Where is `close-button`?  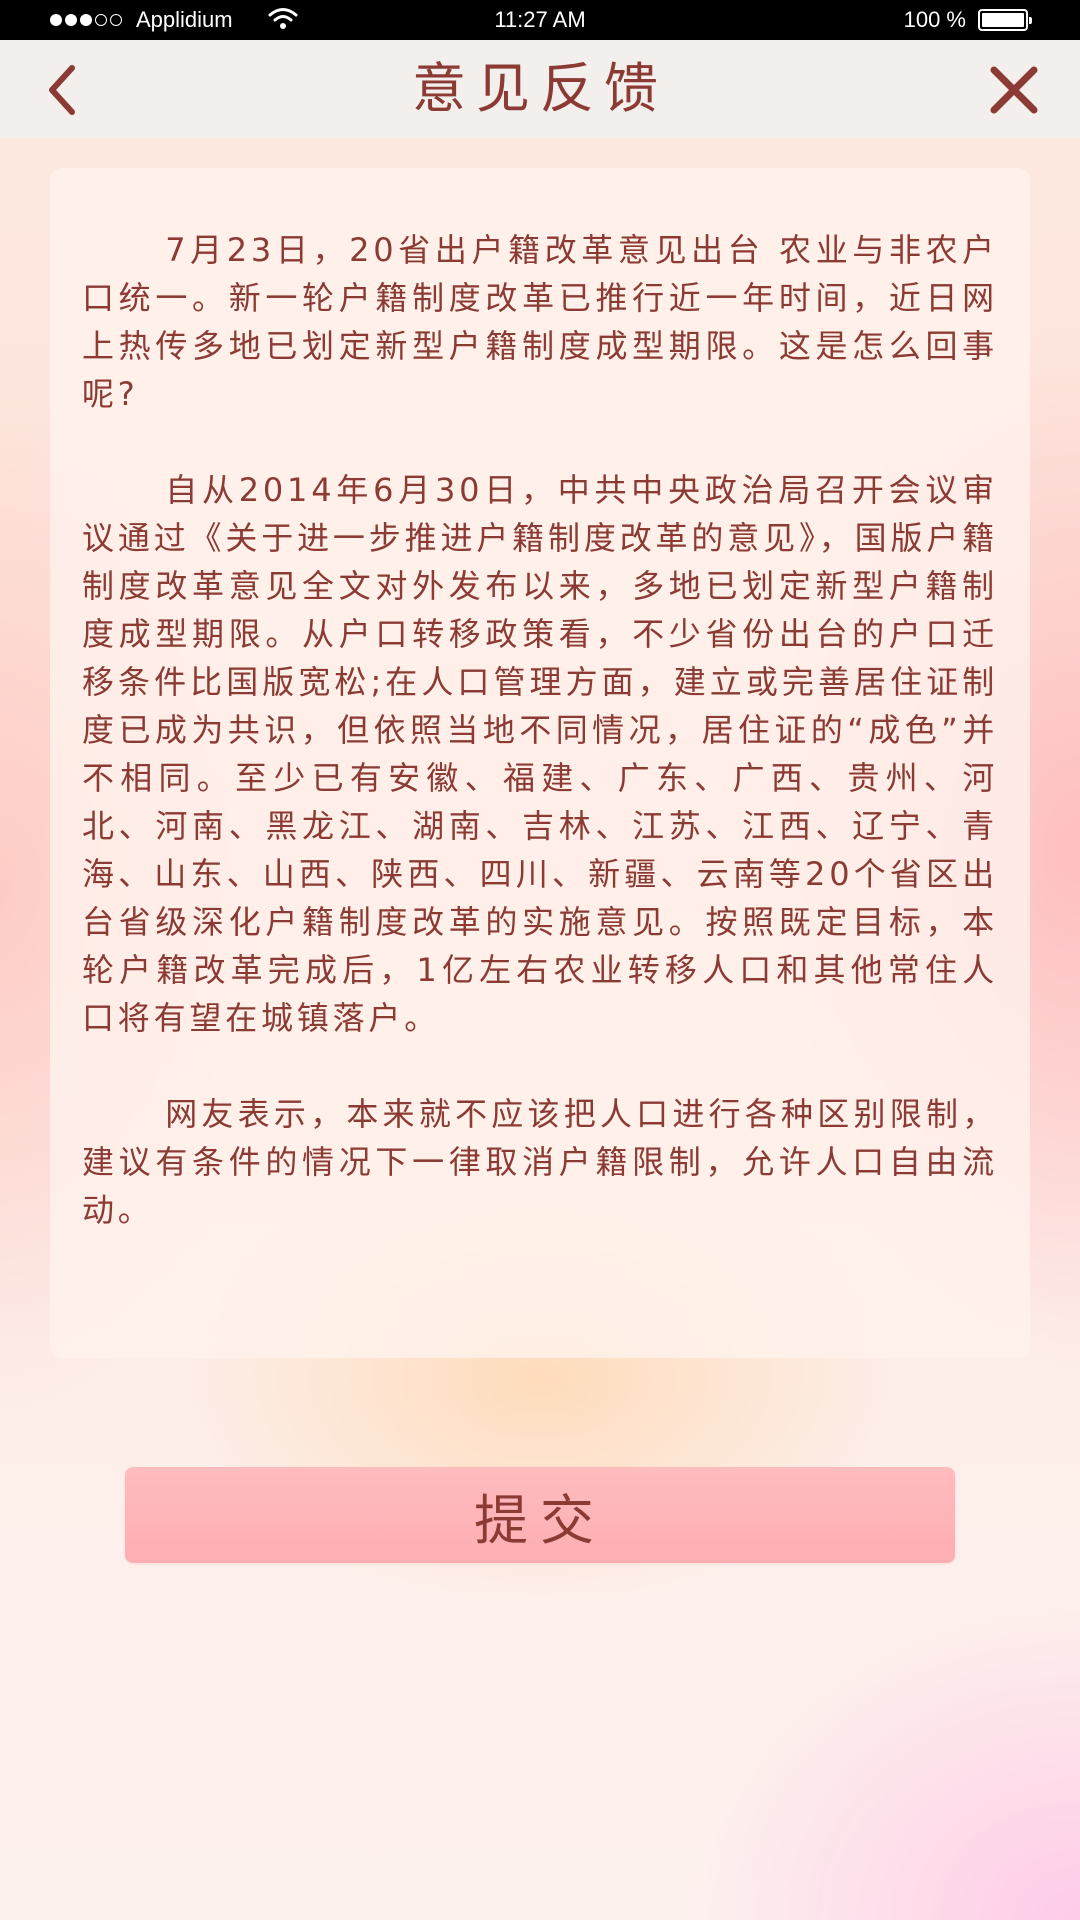 close-button is located at coordinates (1014, 90).